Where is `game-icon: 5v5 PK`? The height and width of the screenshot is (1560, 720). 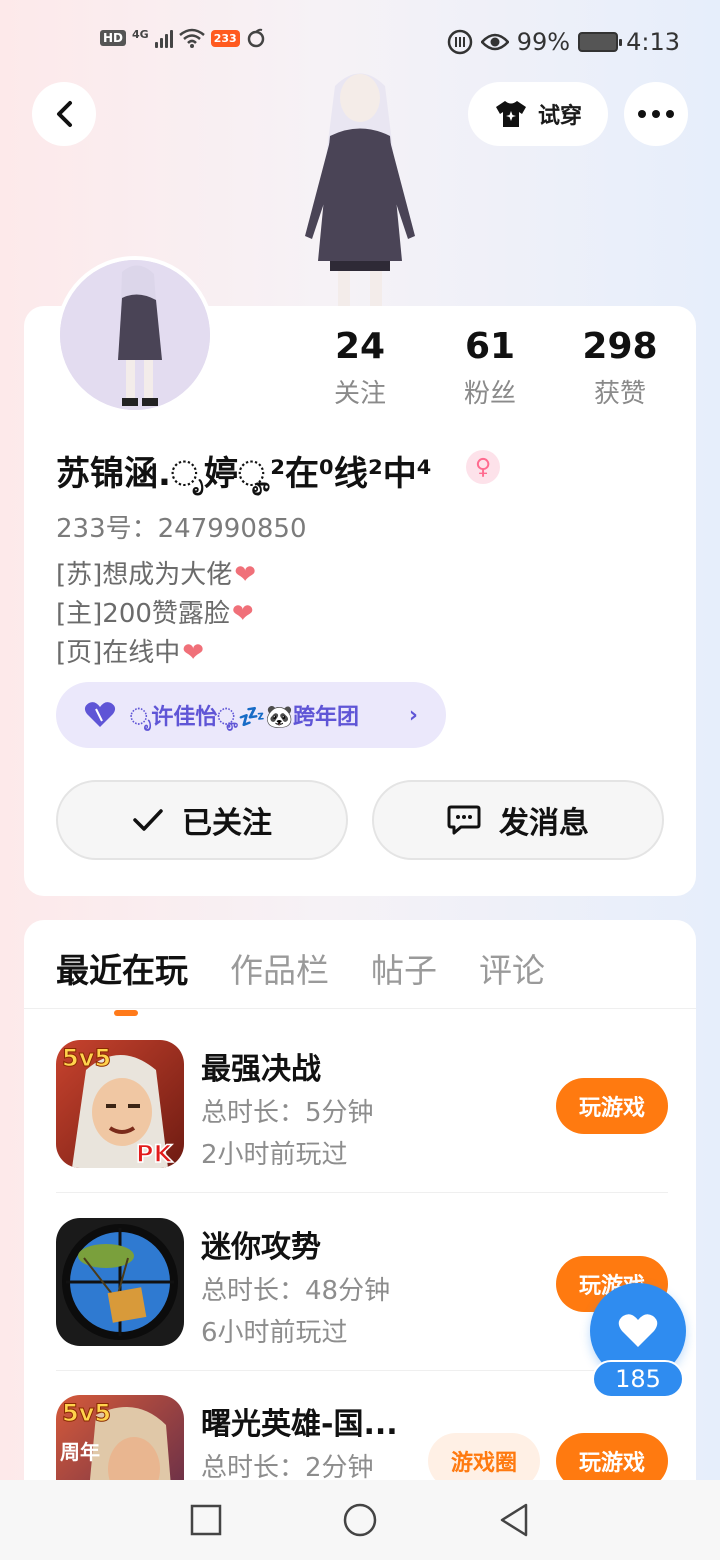
game-icon: 5v5 PK is located at coordinates (120, 1104).